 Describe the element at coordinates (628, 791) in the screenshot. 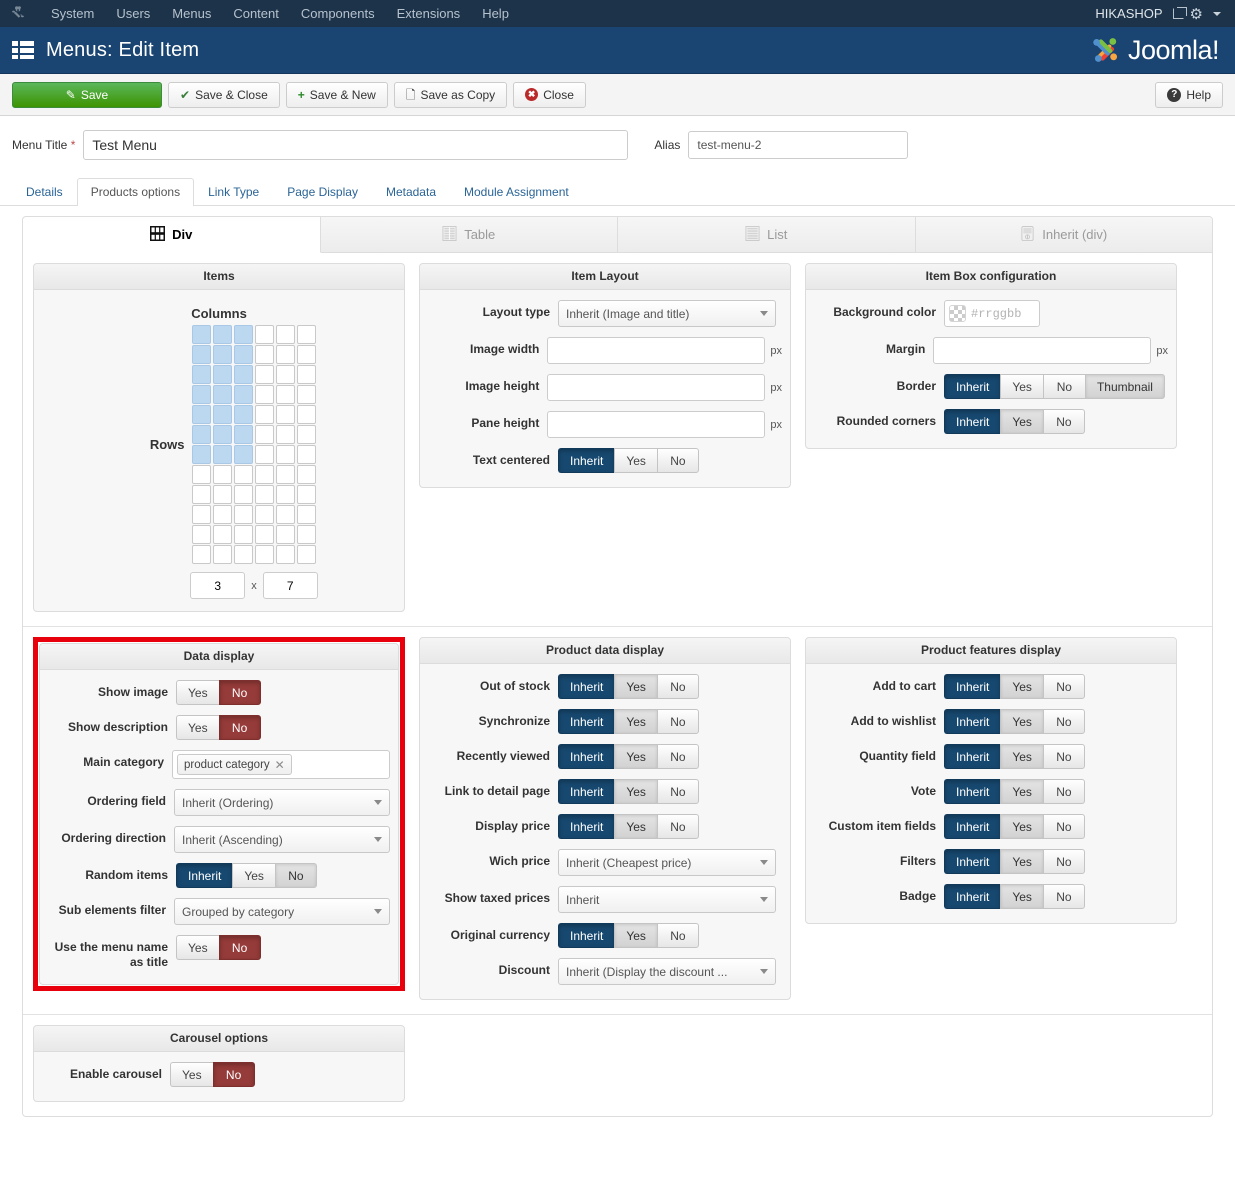

I see `link-to-detail-page-group: Inherit Yes No` at that location.